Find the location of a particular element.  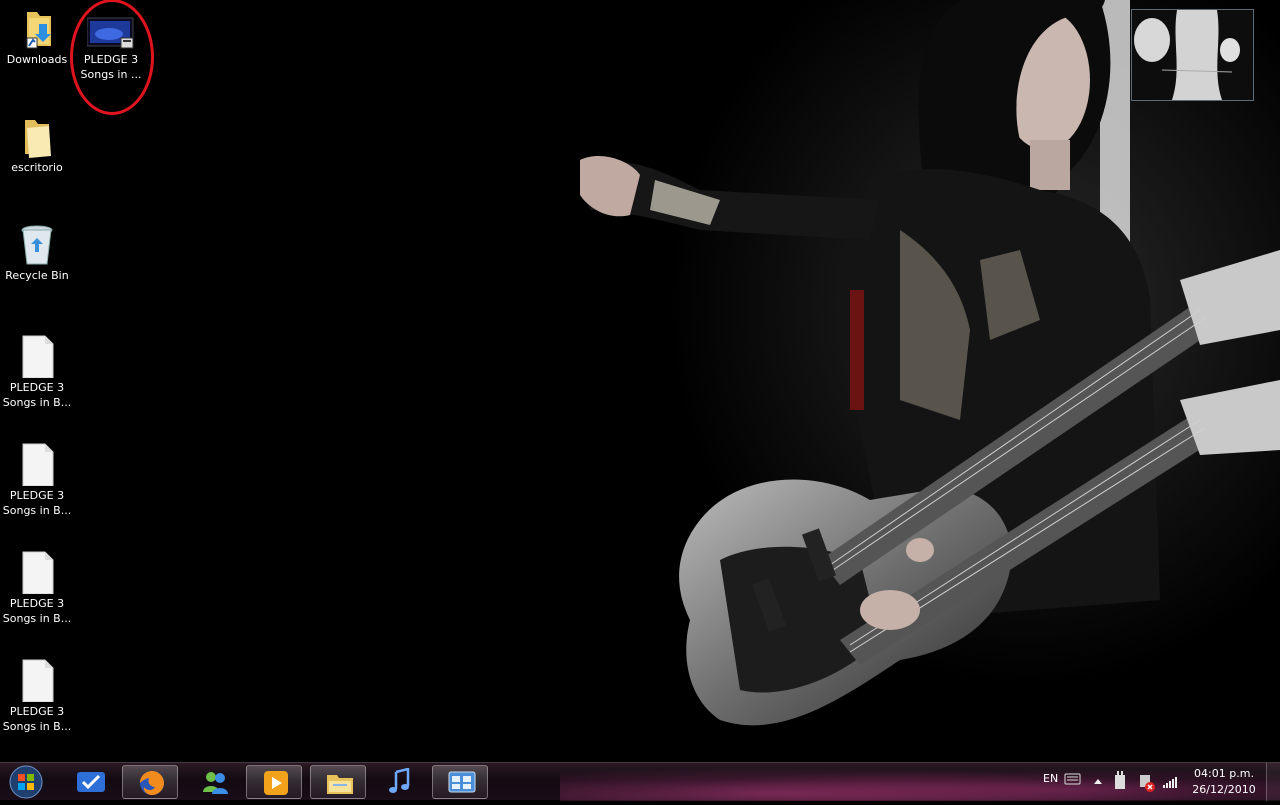

start-button is located at coordinates (26, 782).